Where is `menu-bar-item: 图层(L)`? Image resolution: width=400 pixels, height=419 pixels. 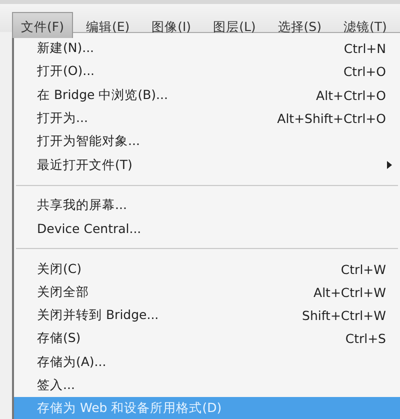
menu-bar-item: 图层(L) is located at coordinates (234, 25).